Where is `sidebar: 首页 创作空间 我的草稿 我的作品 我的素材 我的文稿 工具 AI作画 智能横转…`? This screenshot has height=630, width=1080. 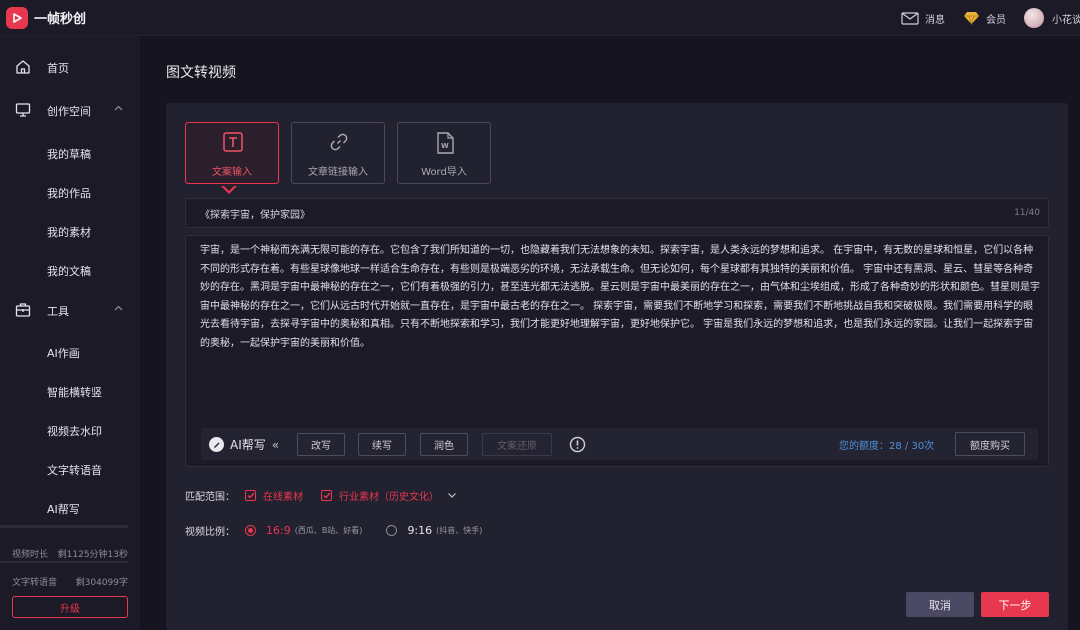
sidebar: 首页 创作空间 我的草稿 我的作品 我的素材 我的文稿 工具 AI作画 智能横转… is located at coordinates (70, 333).